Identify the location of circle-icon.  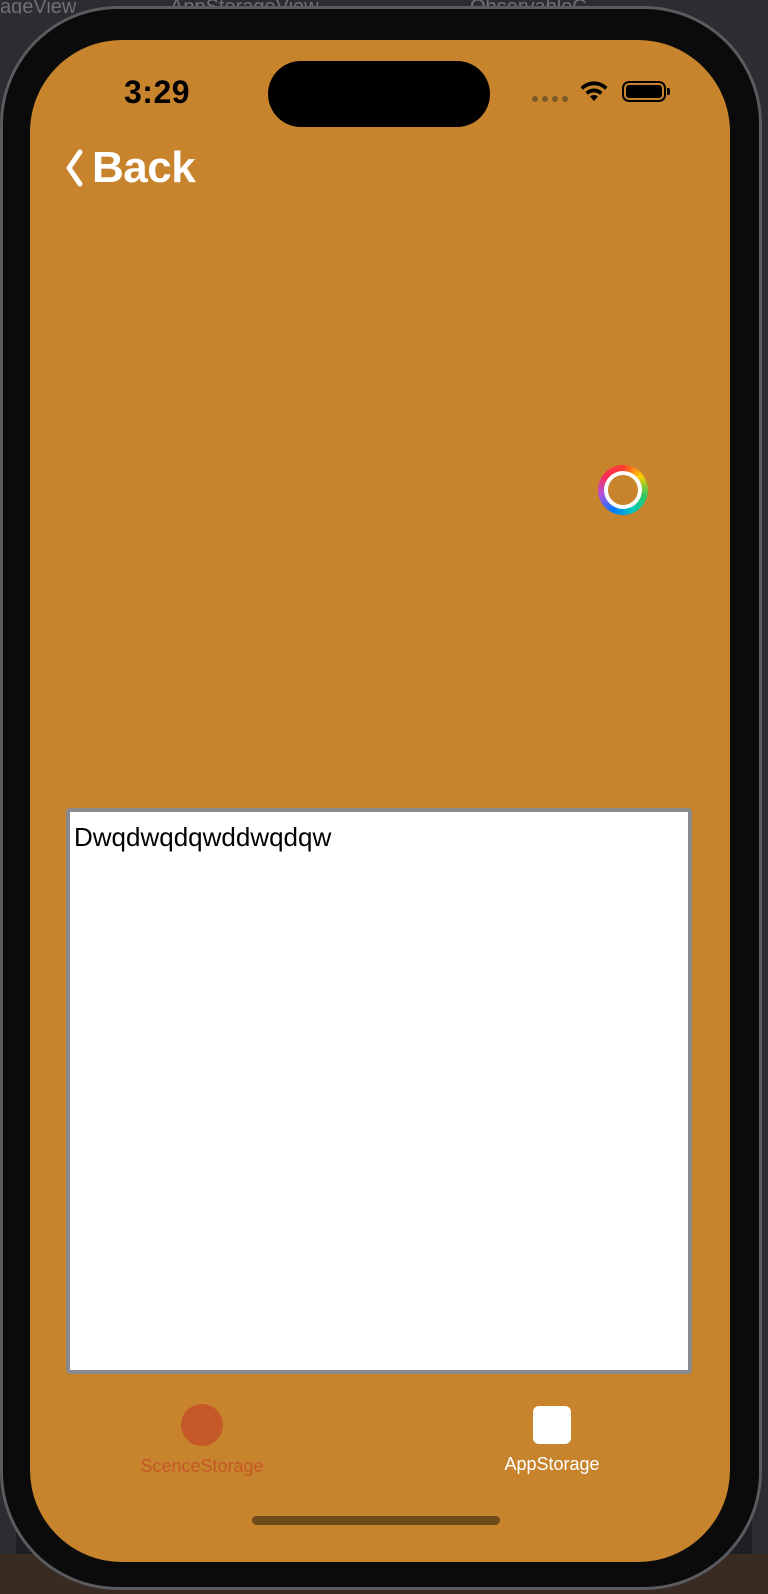
(202, 1425).